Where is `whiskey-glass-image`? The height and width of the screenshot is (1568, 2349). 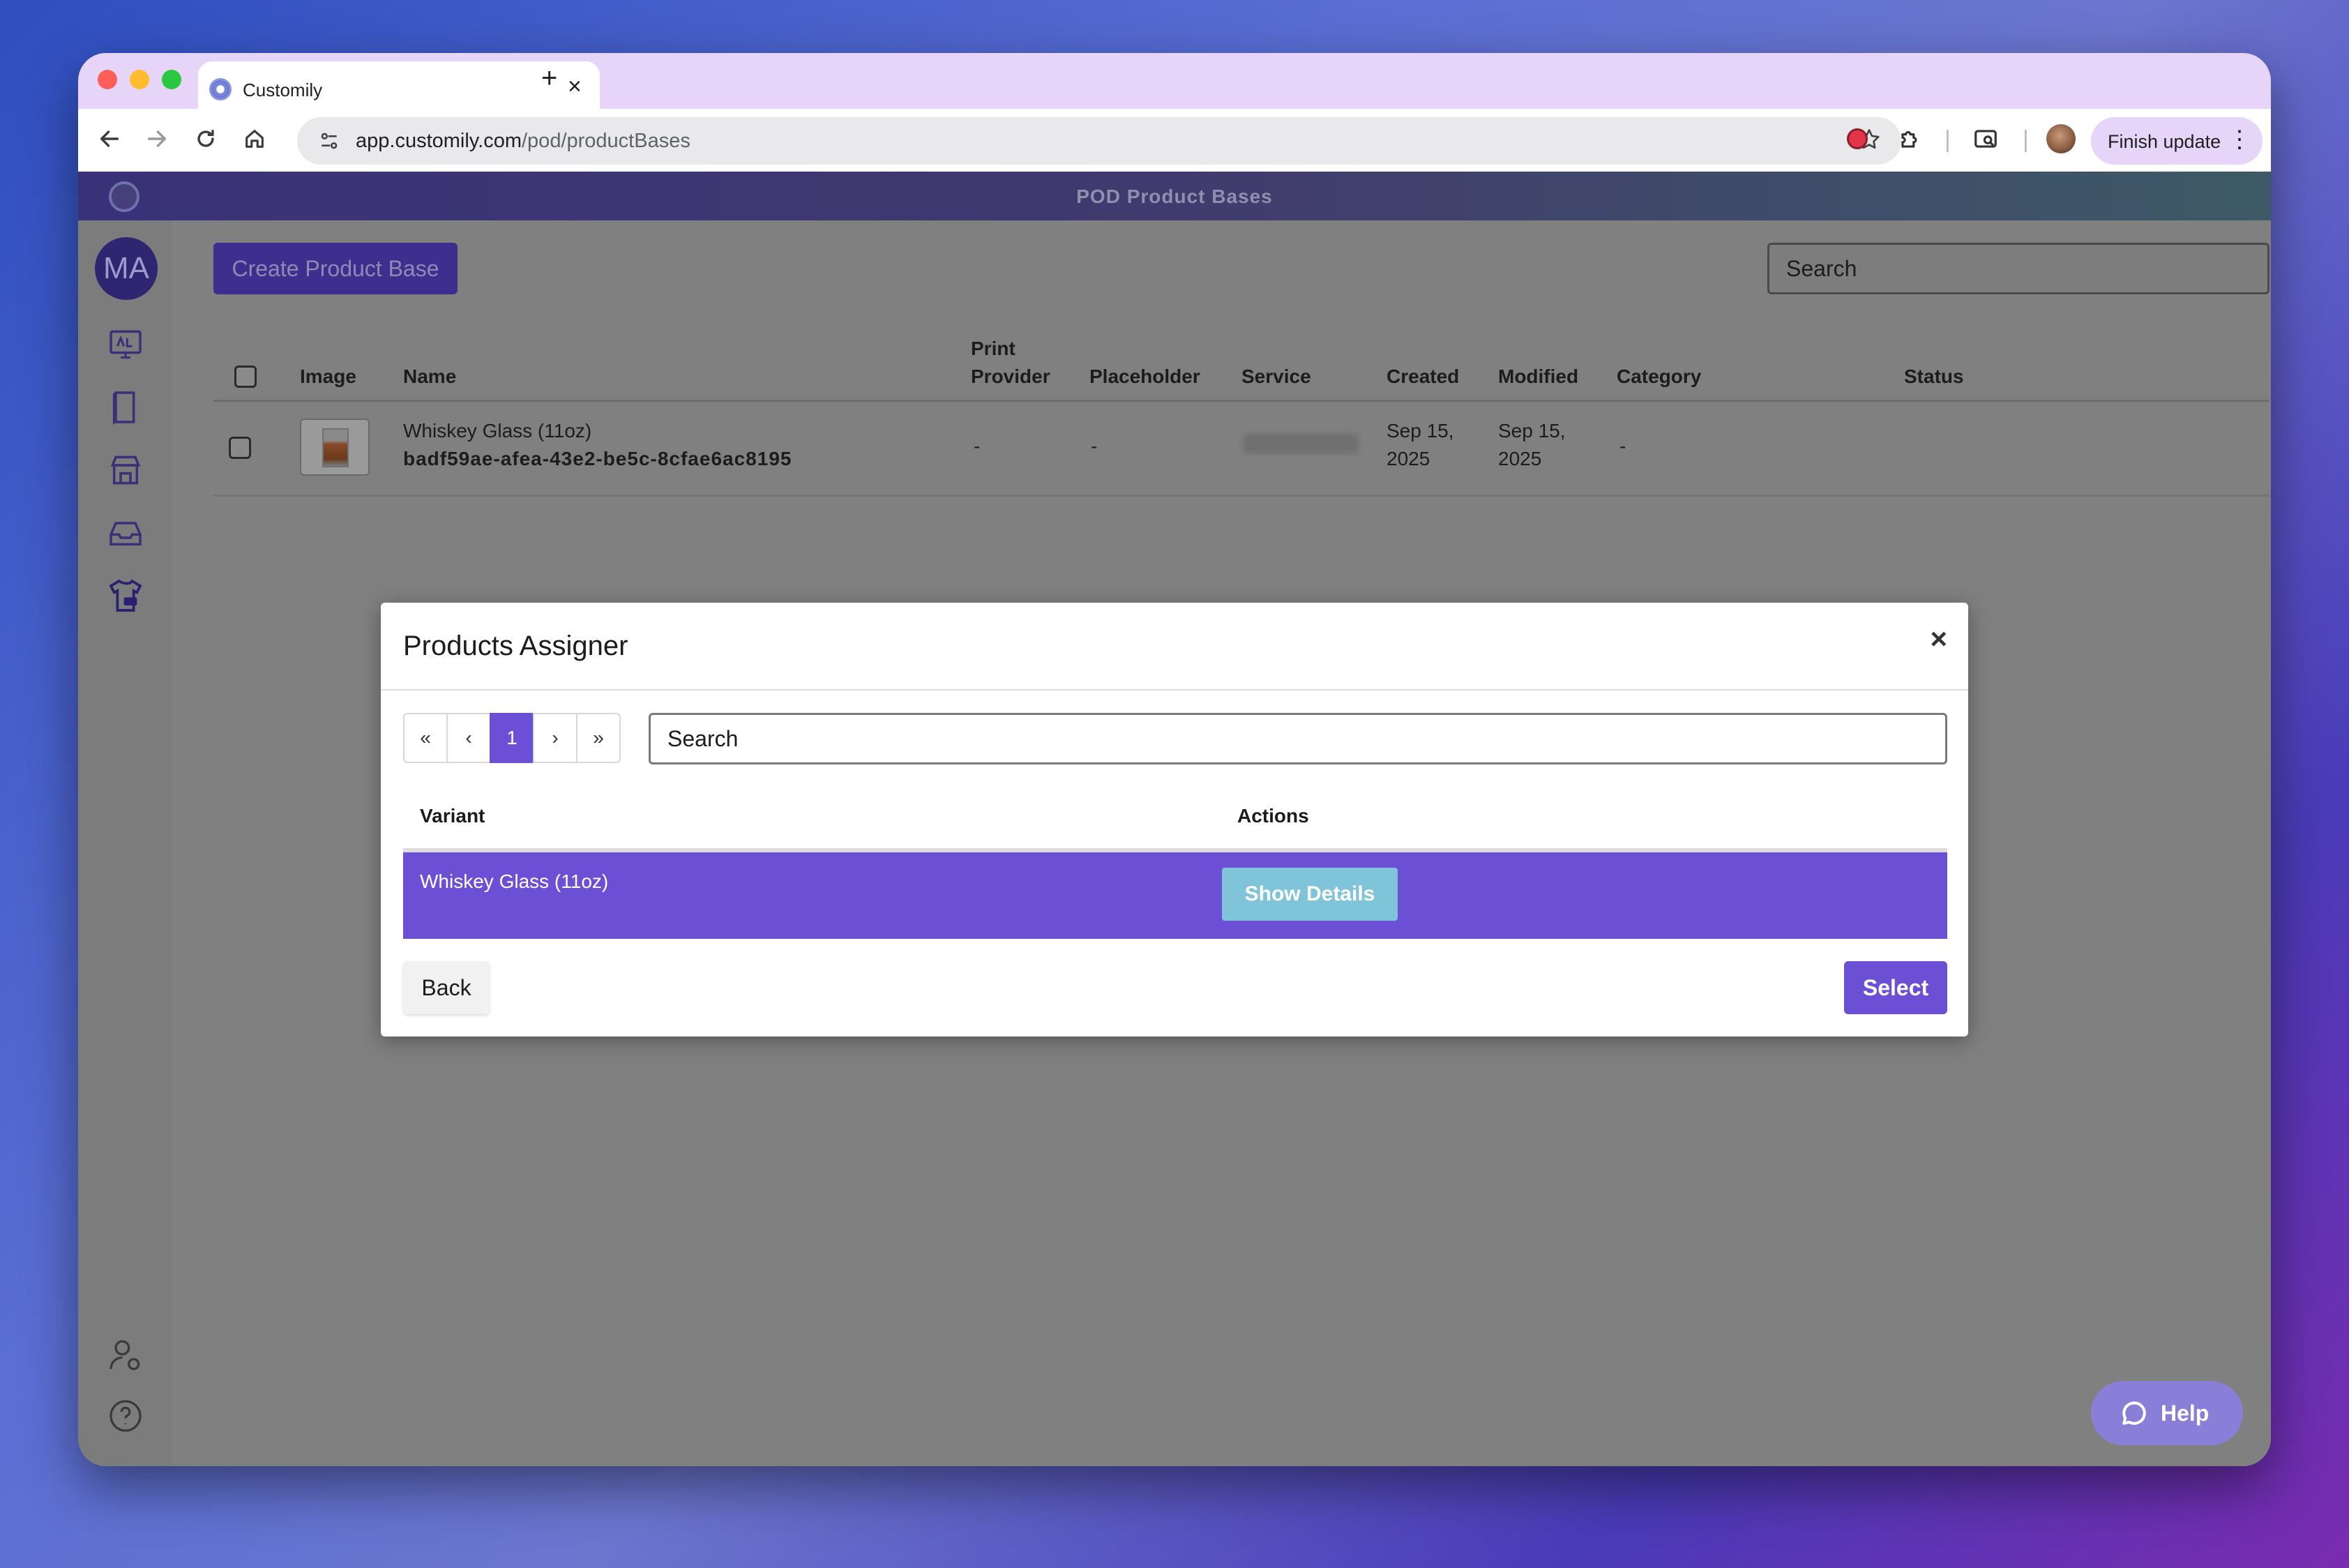 whiskey-glass-image is located at coordinates (335, 447).